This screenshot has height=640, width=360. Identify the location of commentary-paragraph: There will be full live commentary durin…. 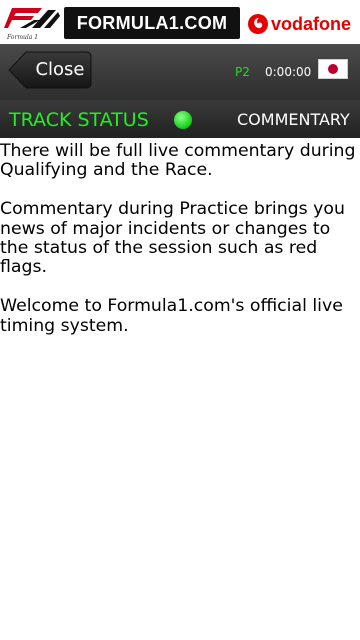
(178, 161).